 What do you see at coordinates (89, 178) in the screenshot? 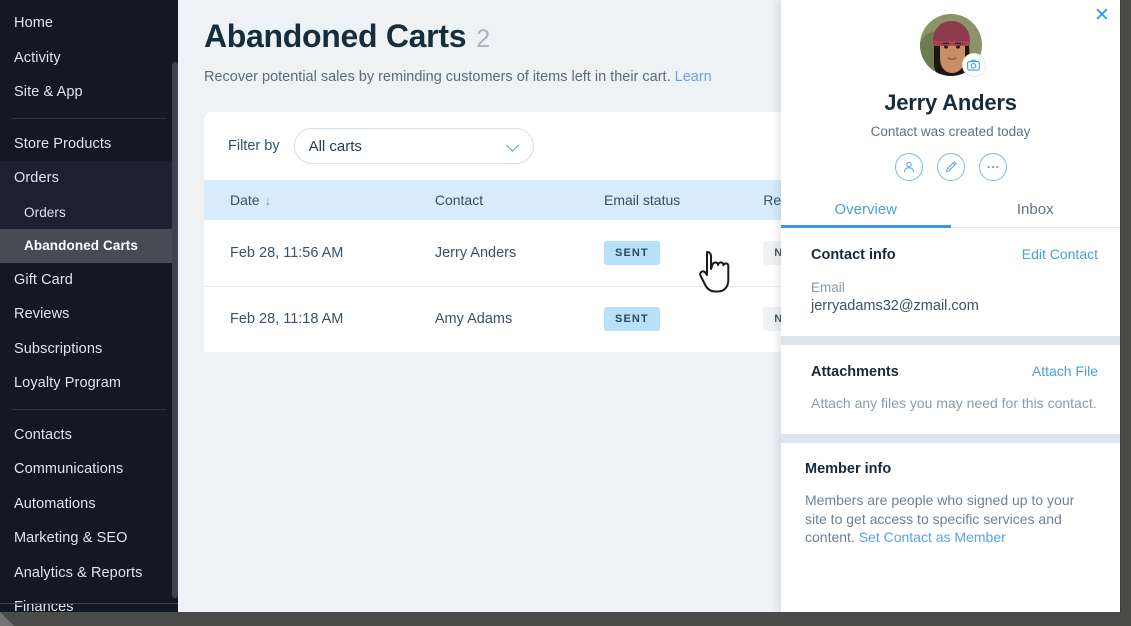
I see `sidebar-item-orders-group: Orders` at bounding box center [89, 178].